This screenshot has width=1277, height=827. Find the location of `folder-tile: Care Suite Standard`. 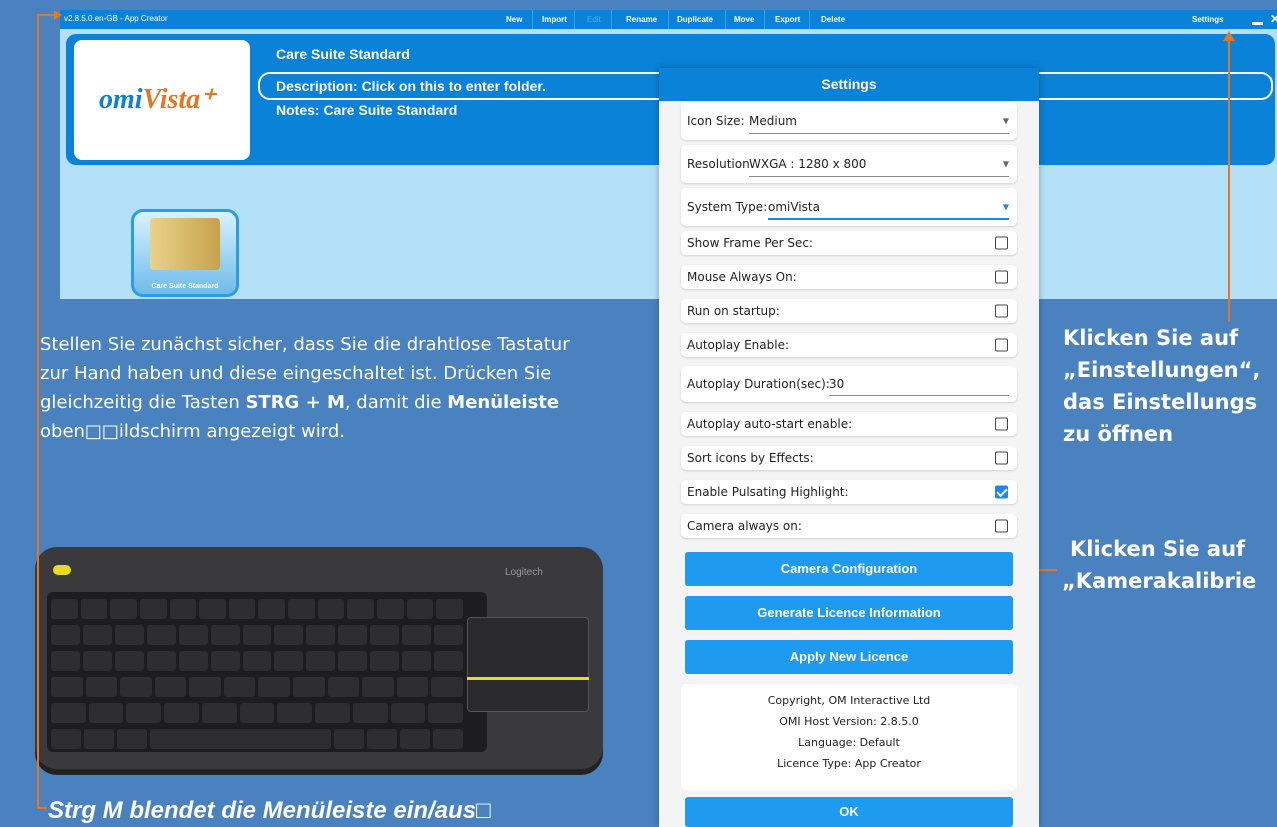

folder-tile: Care Suite Standard is located at coordinates (185, 253).